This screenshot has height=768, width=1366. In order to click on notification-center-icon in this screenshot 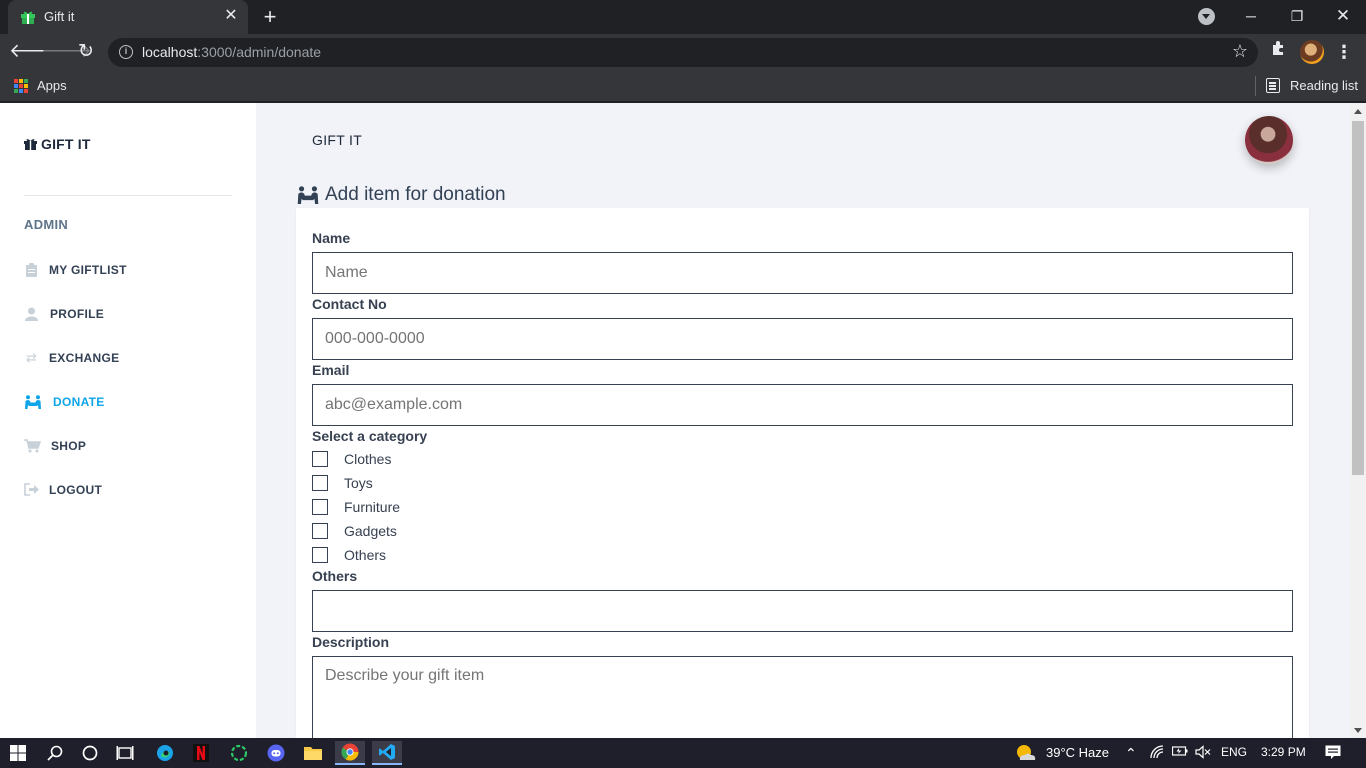, I will do `click(1333, 754)`.